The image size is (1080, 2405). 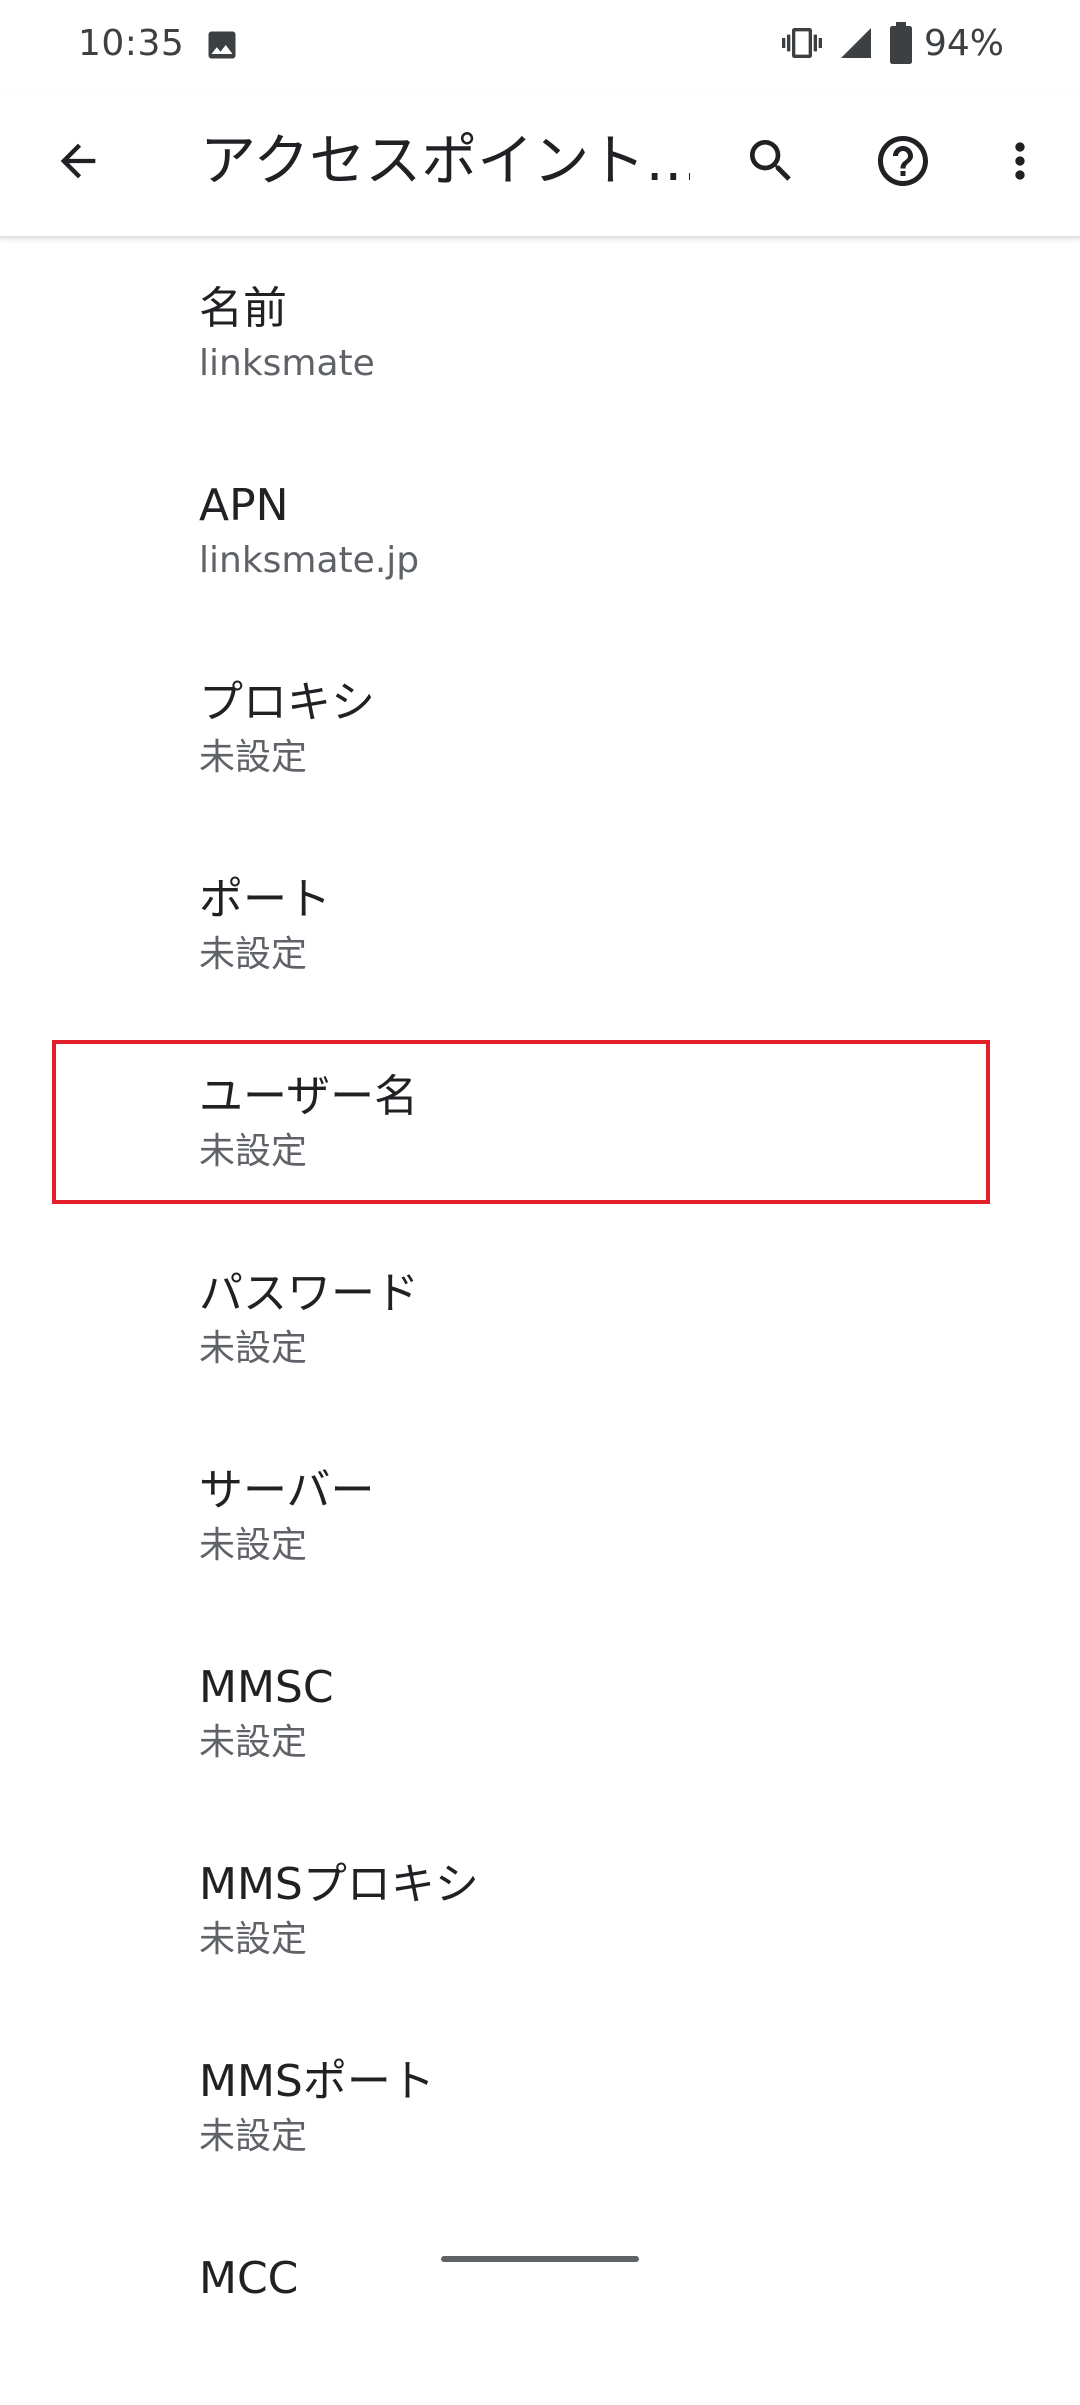 What do you see at coordinates (309, 1293) in the screenshot?
I see `pref-title: パスワード` at bounding box center [309, 1293].